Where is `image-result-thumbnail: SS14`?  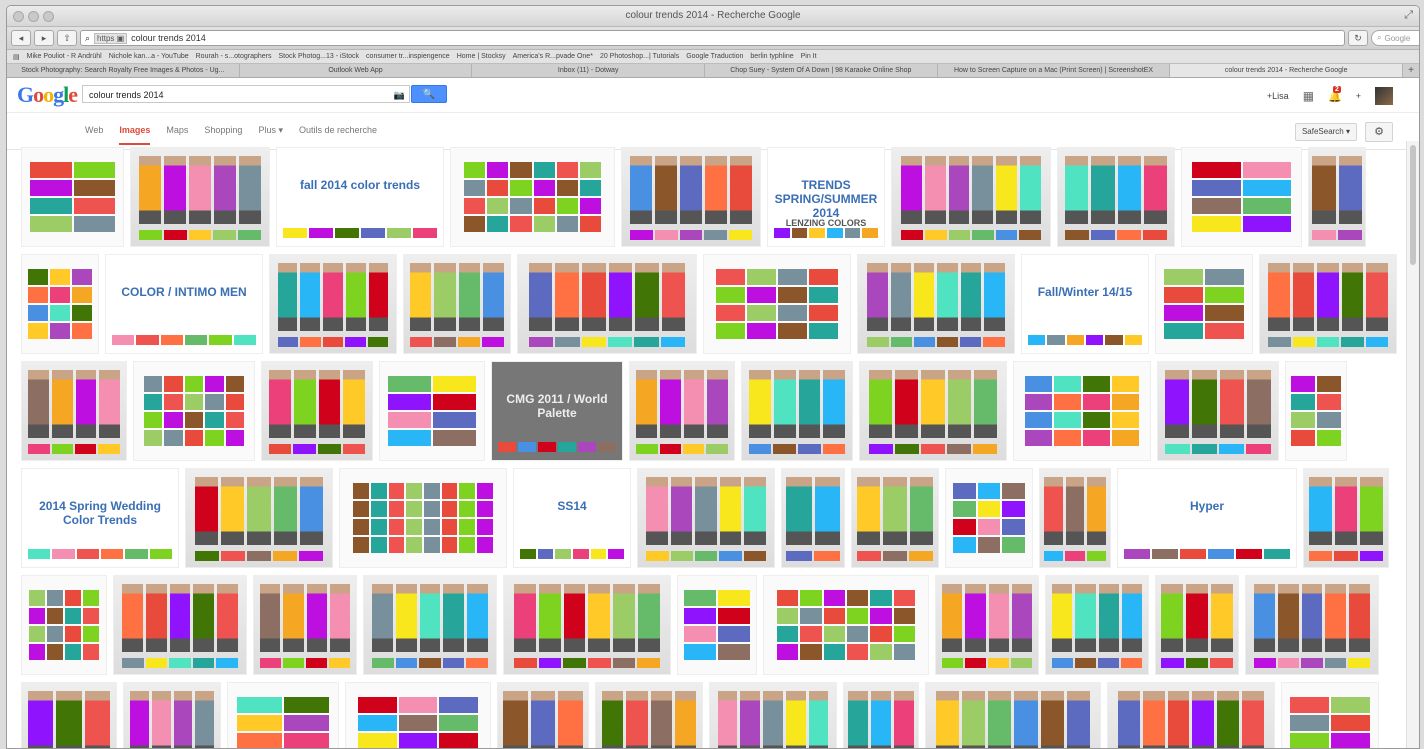
image-result-thumbnail: SS14 is located at coordinates (572, 518).